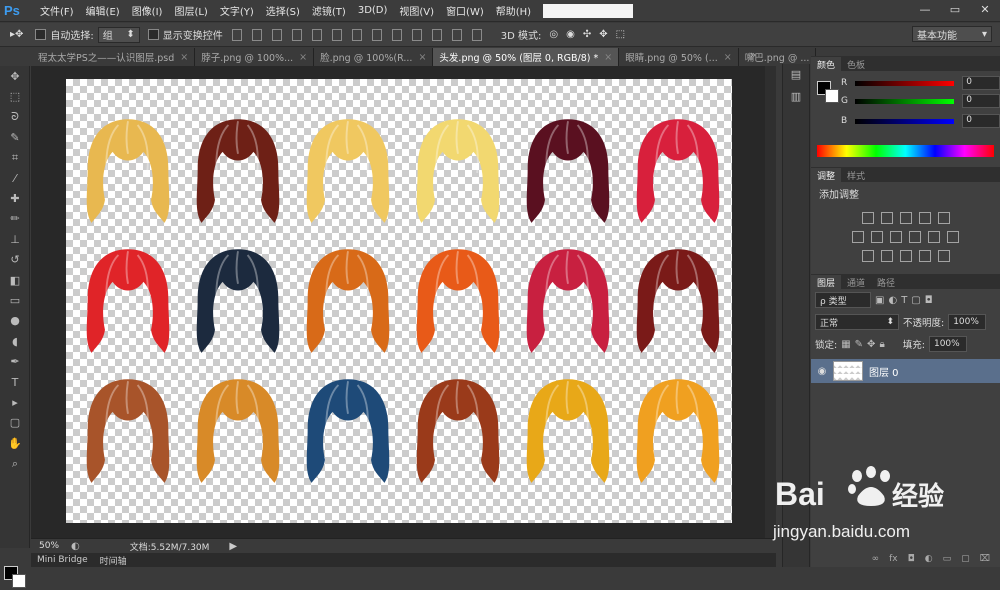 The height and width of the screenshot is (590, 1000). What do you see at coordinates (905, 256) in the screenshot?
I see `threshold-icon` at bounding box center [905, 256].